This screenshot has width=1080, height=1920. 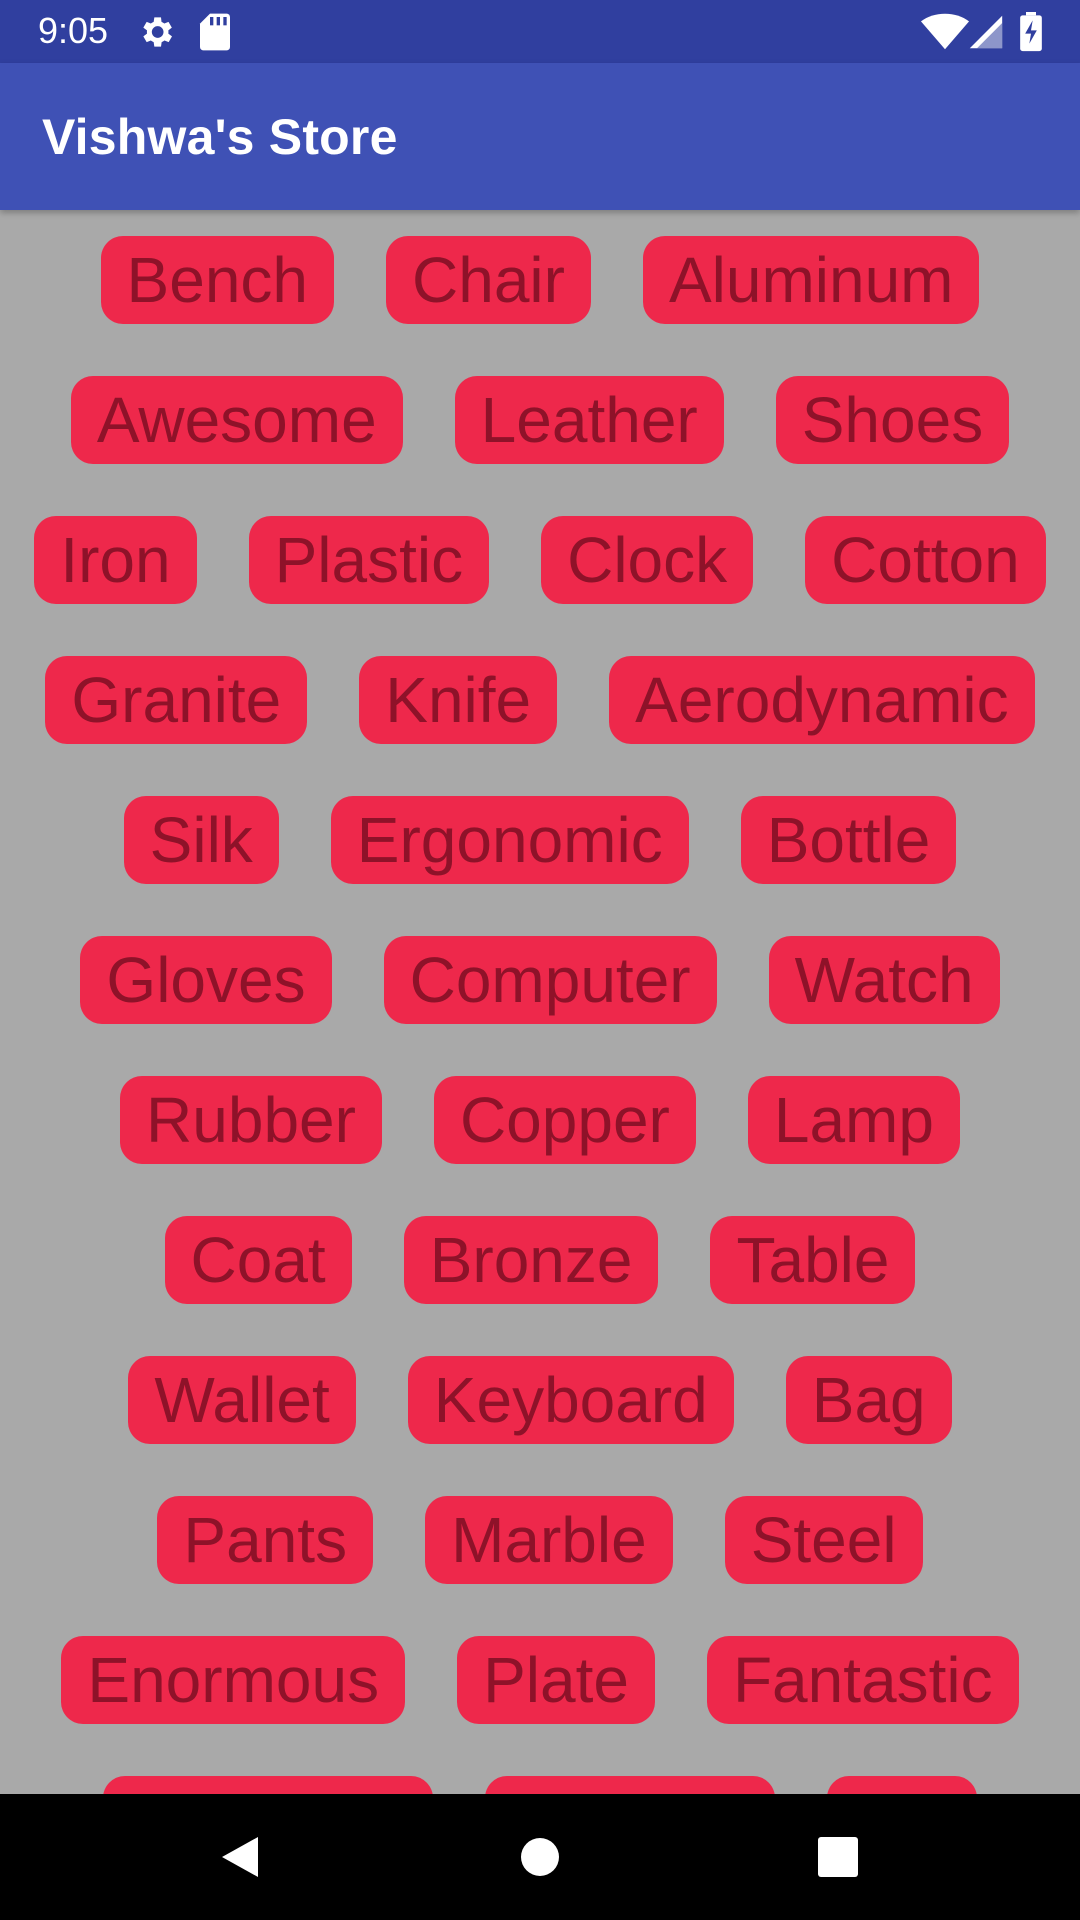 What do you see at coordinates (862, 1680) in the screenshot?
I see `tag-chip: Fantastic` at bounding box center [862, 1680].